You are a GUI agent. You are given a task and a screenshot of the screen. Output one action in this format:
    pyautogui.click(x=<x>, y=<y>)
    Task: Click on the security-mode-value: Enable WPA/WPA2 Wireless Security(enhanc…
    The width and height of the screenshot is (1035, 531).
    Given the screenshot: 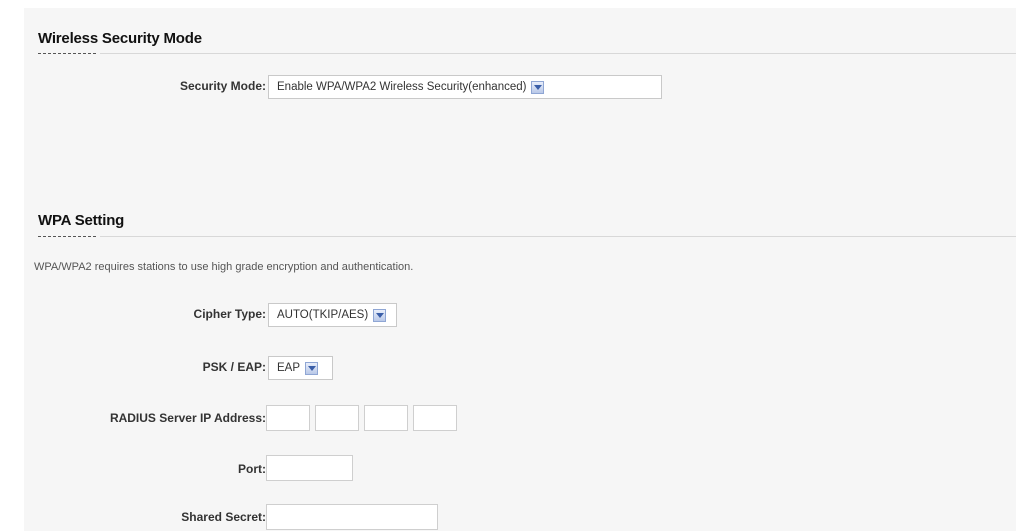 What is the action you would take?
    pyautogui.click(x=402, y=87)
    